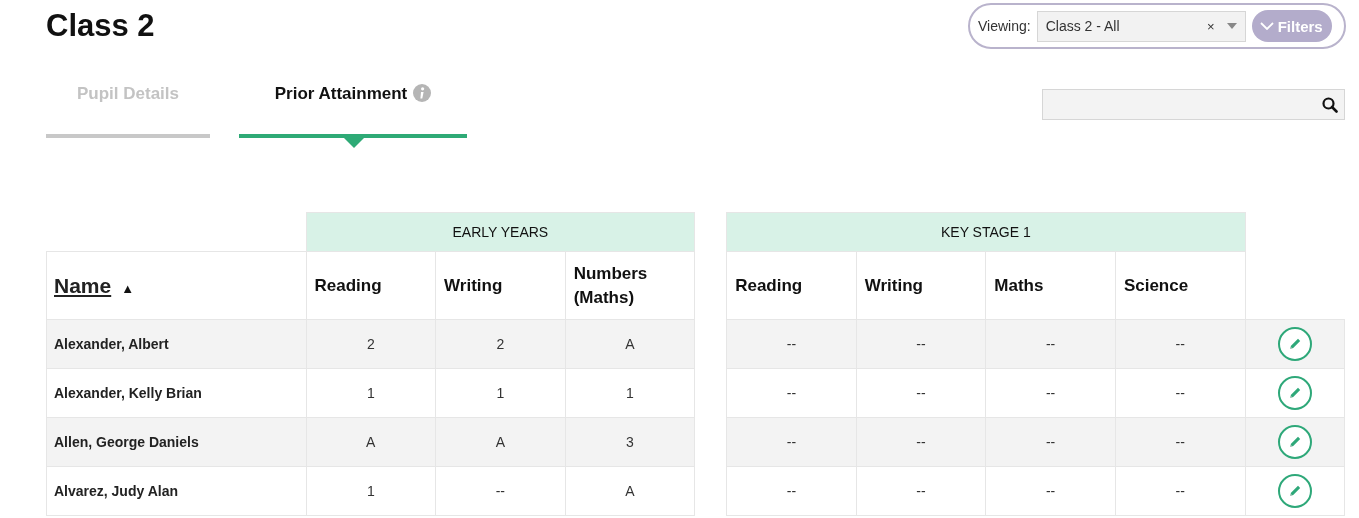 The height and width of the screenshot is (518, 1359). I want to click on table-cell: Alvarez, Judy Alan, so click(176, 491).